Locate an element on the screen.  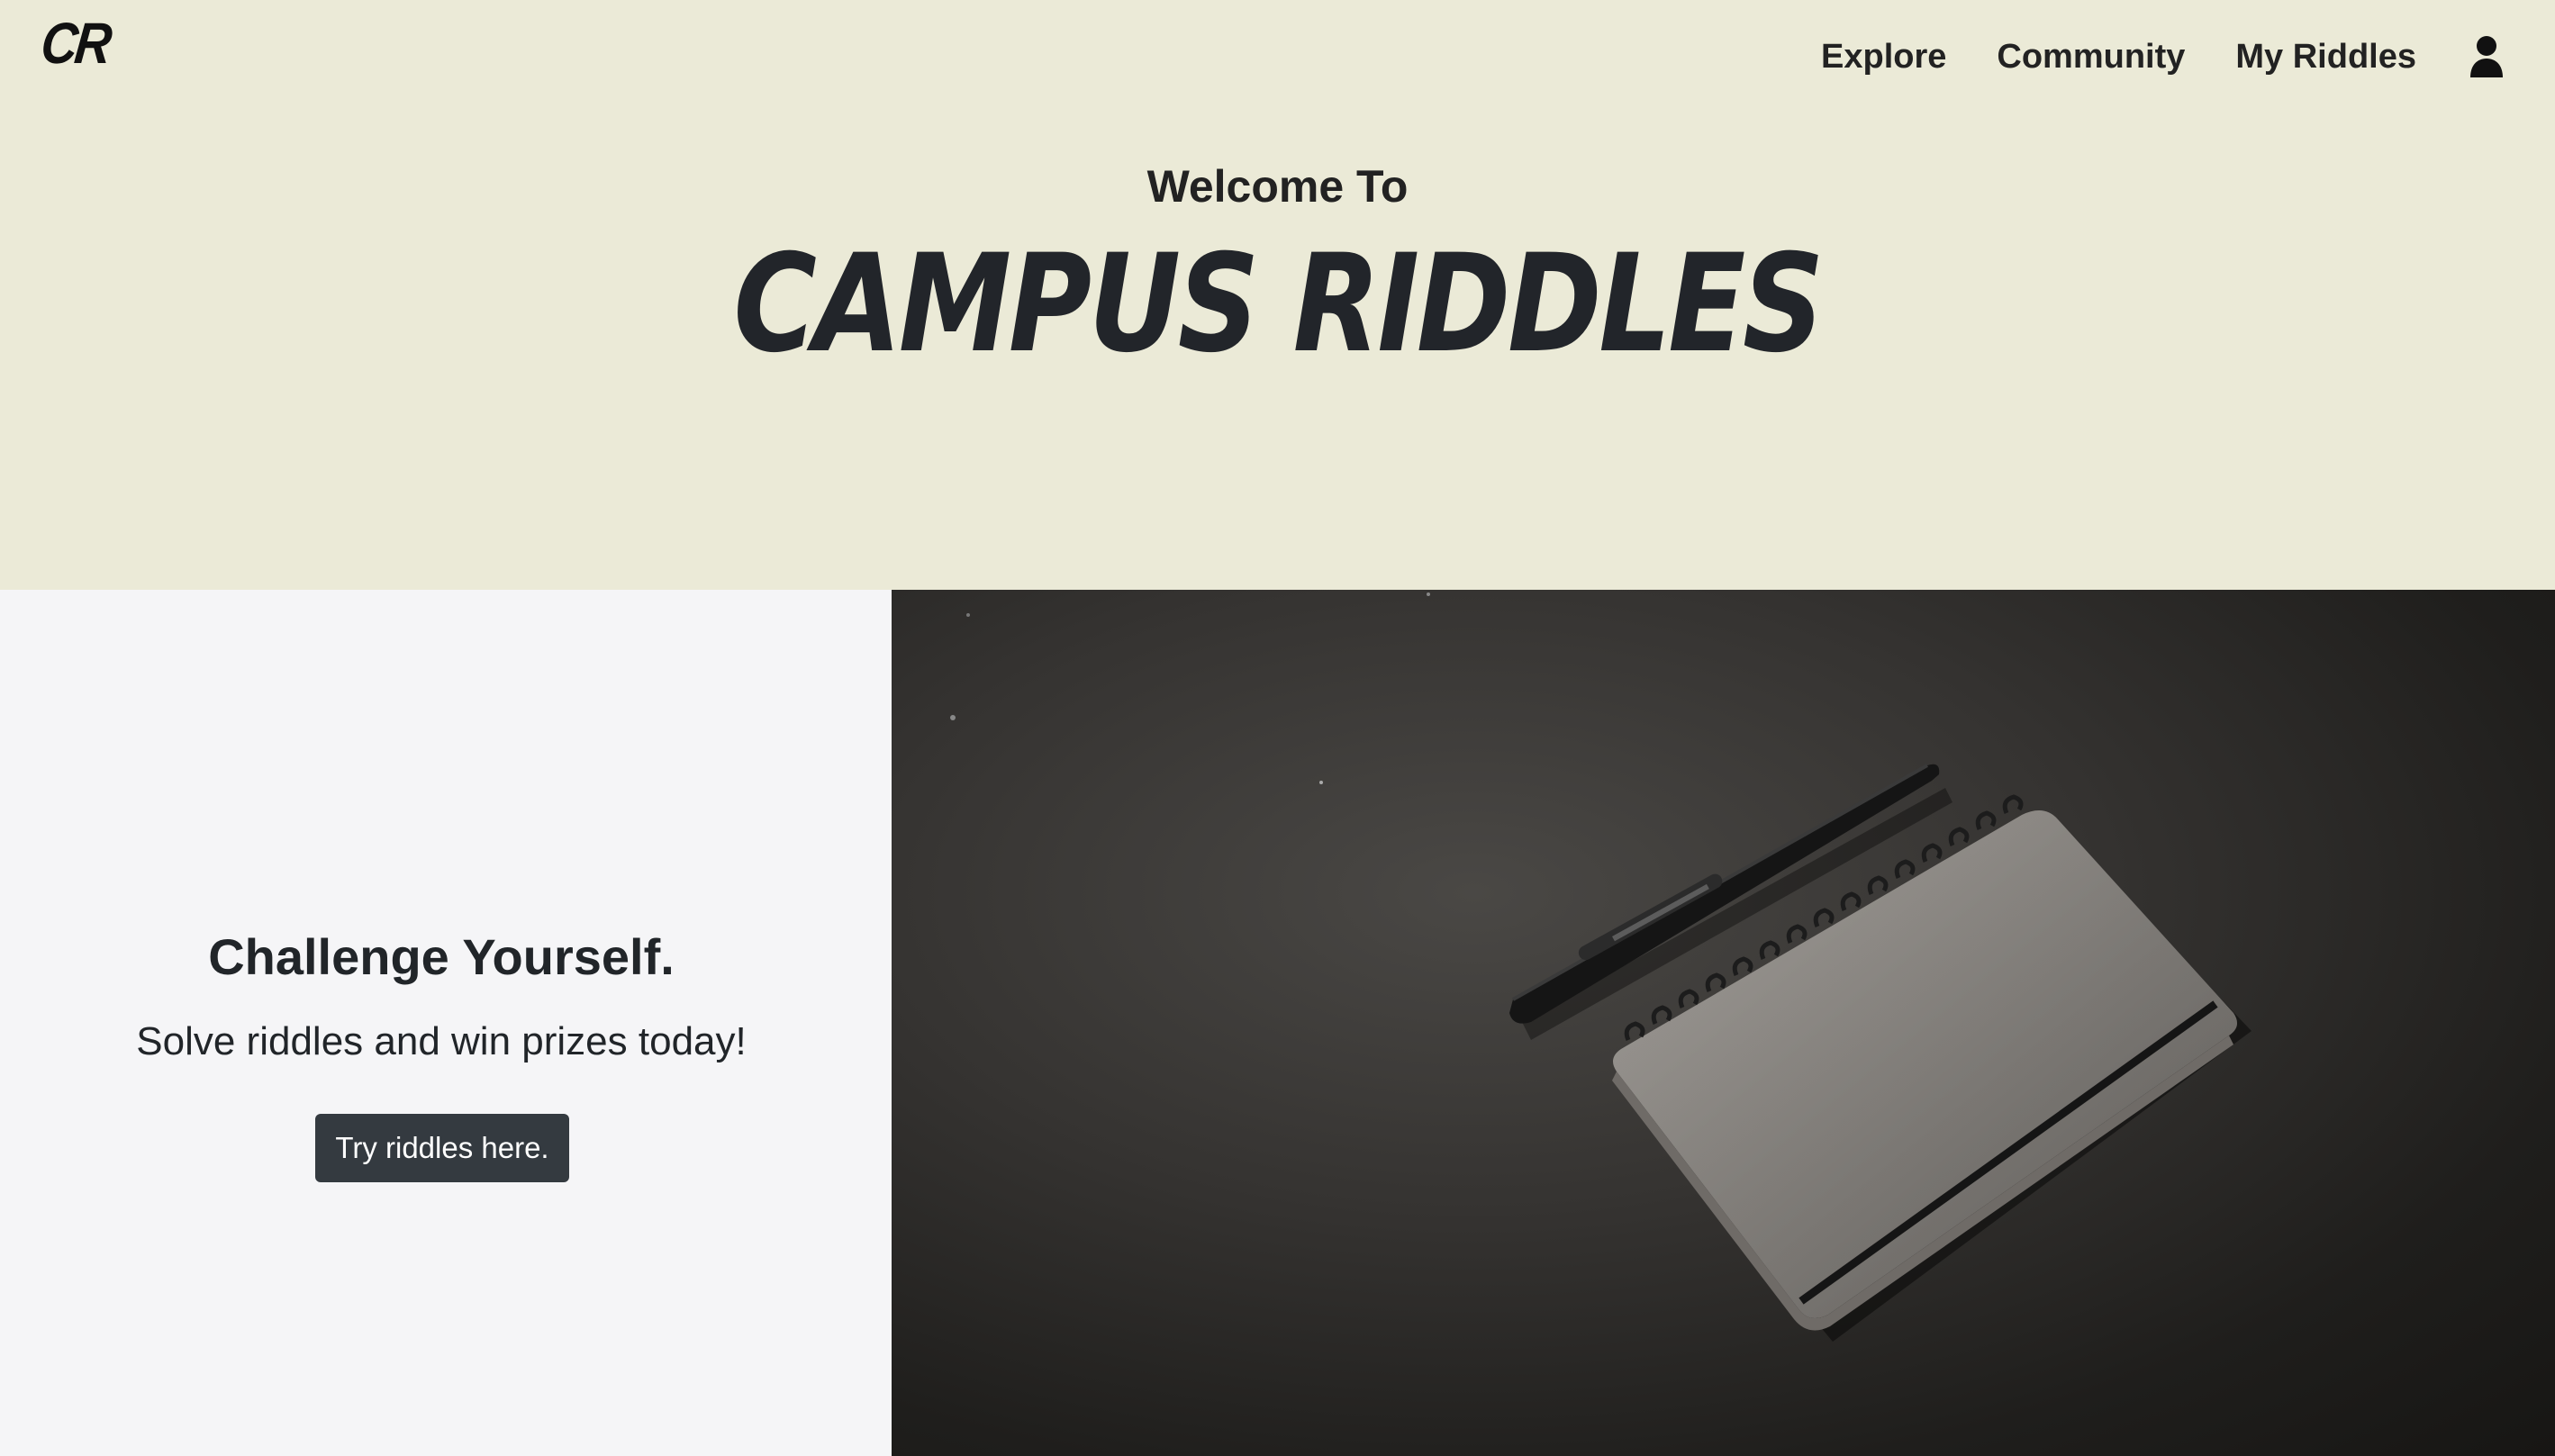
user-icon is located at coordinates (2487, 56).